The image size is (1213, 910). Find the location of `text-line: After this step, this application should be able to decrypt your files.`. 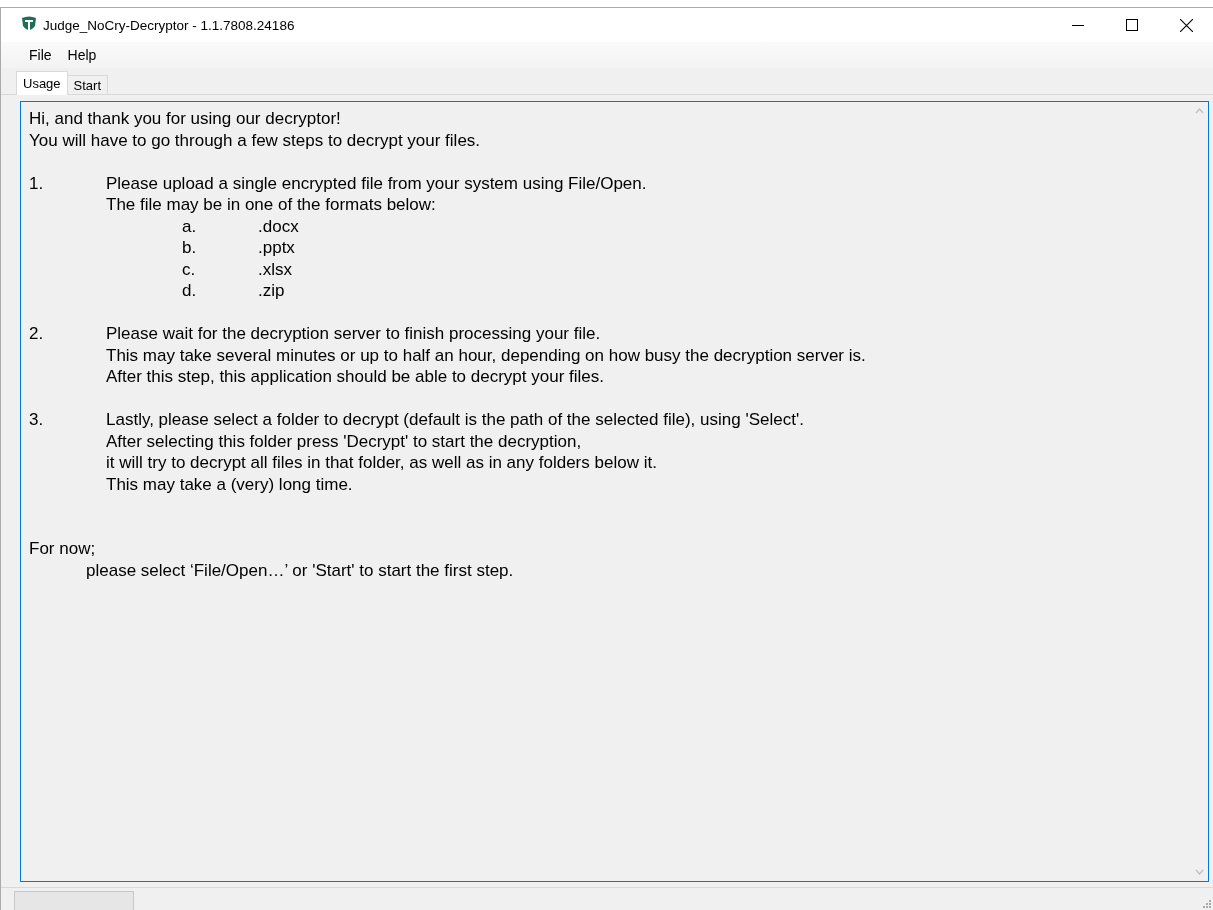

text-line: After this step, this application should be able to decrypt your files. is located at coordinates (355, 377).